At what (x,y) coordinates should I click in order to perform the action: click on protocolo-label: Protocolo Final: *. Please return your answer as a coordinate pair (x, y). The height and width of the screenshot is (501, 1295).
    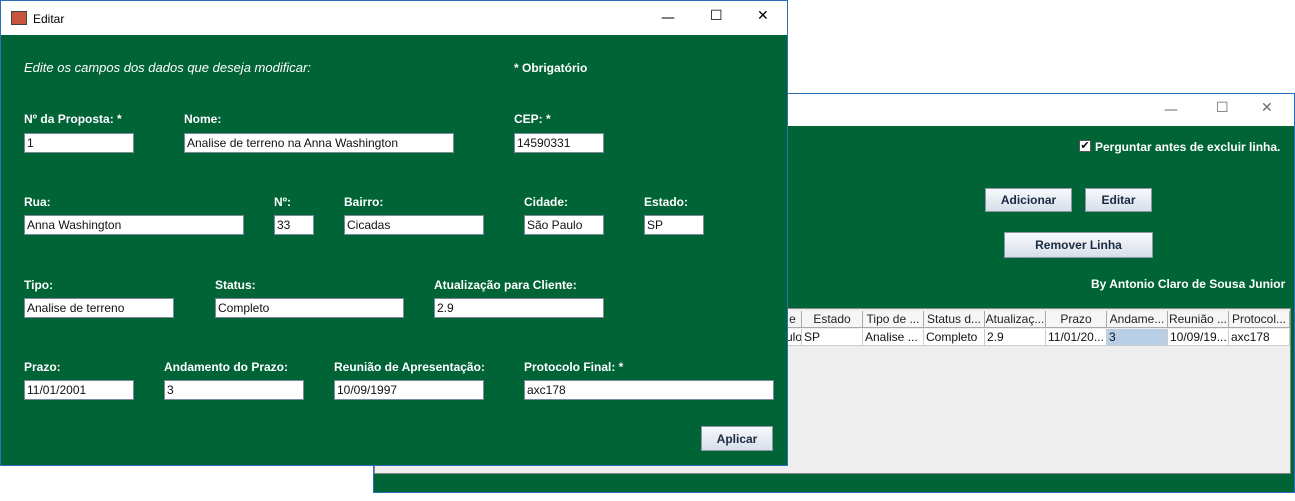
    Looking at the image, I should click on (574, 367).